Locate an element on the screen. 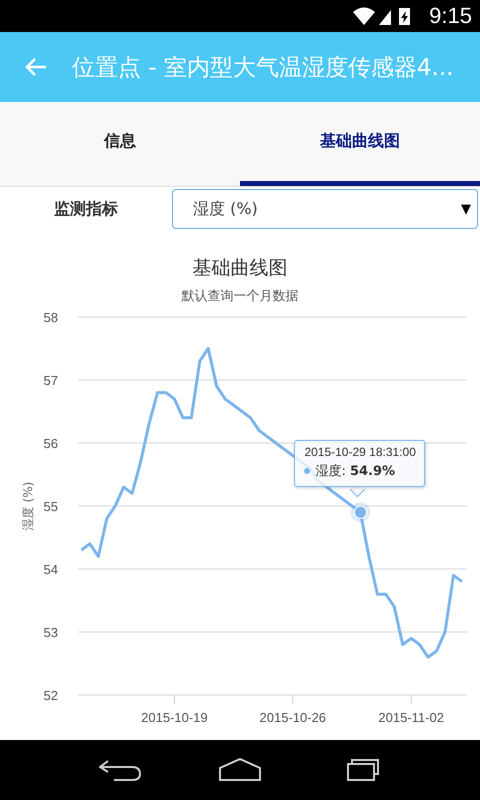  chart-subtitle: 默认查询一个月数据 is located at coordinates (240, 296).